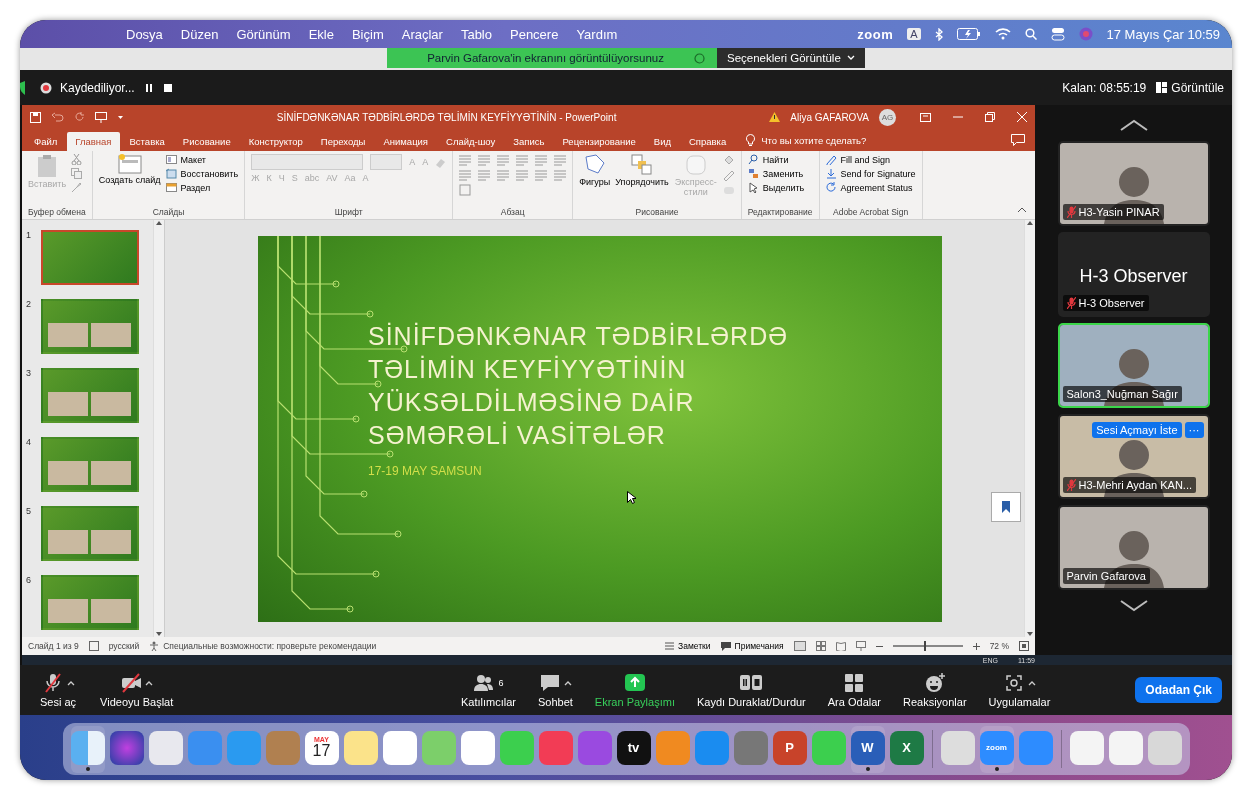 The height and width of the screenshot is (799, 1250). What do you see at coordinates (1002, 34) in the screenshot?
I see `wifi-icon` at bounding box center [1002, 34].